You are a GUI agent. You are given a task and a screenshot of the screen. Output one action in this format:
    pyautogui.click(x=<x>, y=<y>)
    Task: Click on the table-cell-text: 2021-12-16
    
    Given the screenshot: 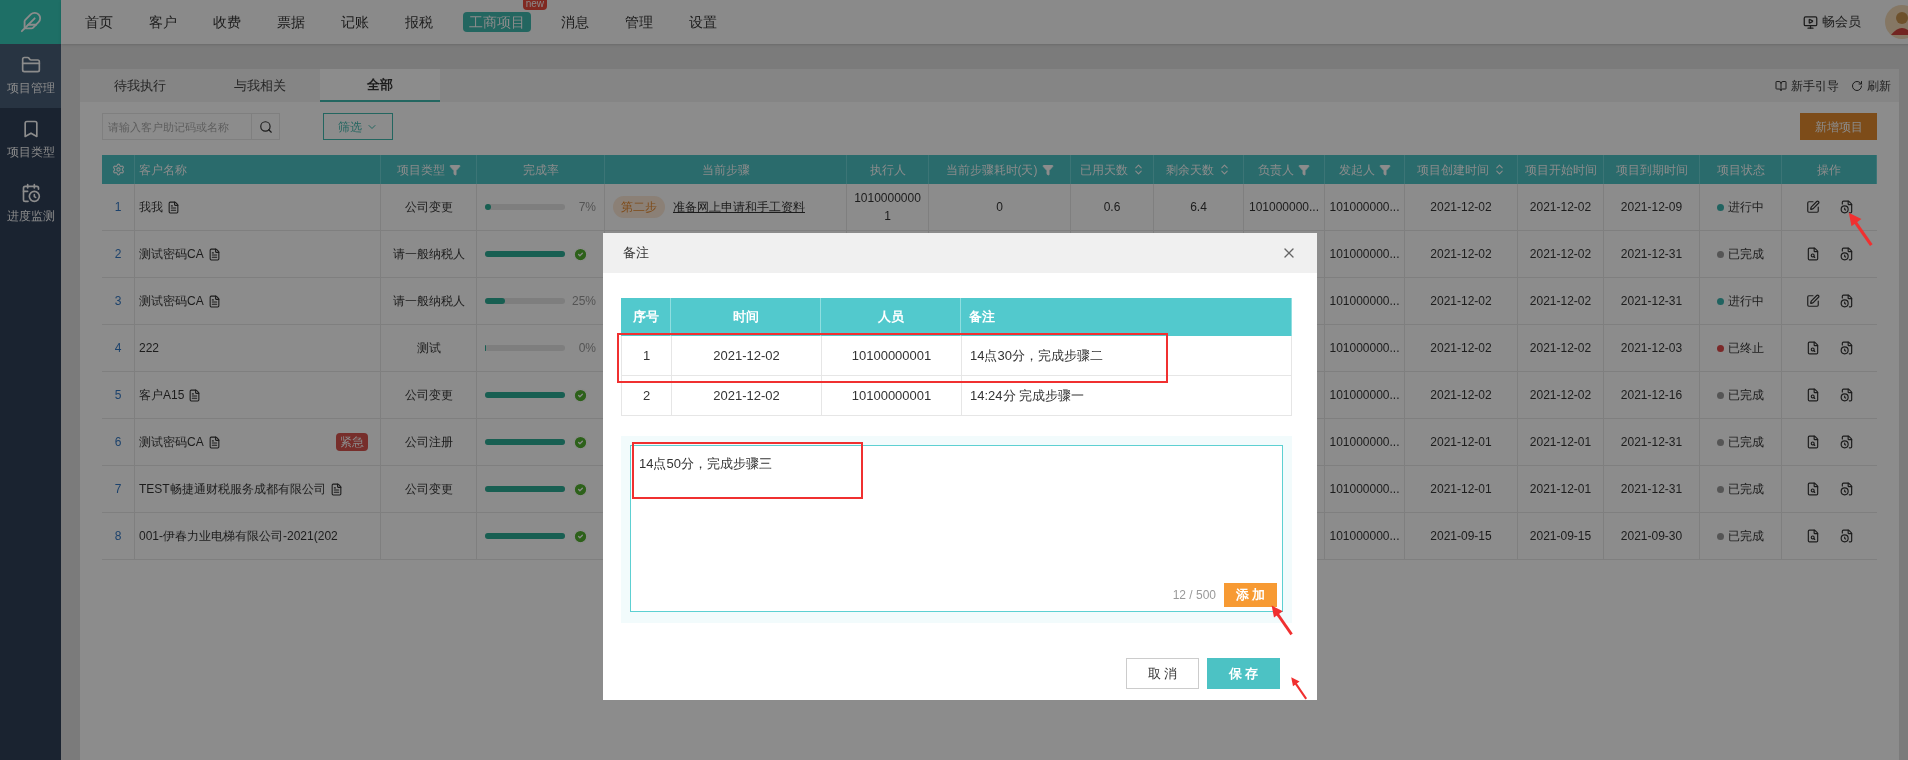 What is the action you would take?
    pyautogui.click(x=1651, y=395)
    